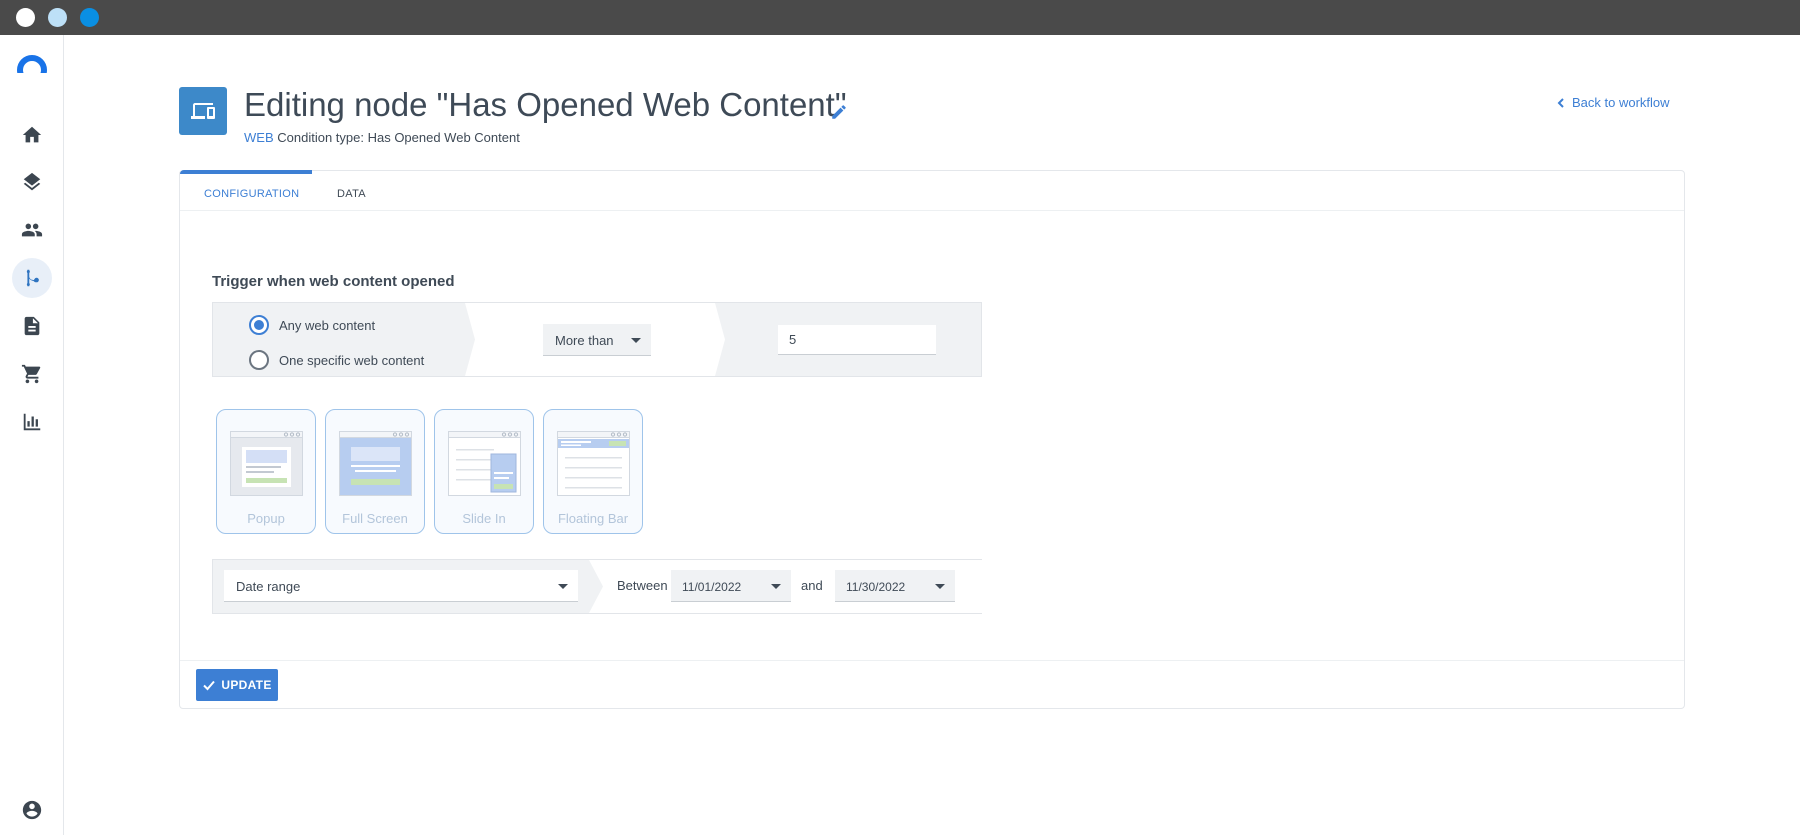 The width and height of the screenshot is (1800, 835). Describe the element at coordinates (593, 518) in the screenshot. I see `content-type-label: Floating Bar` at that location.